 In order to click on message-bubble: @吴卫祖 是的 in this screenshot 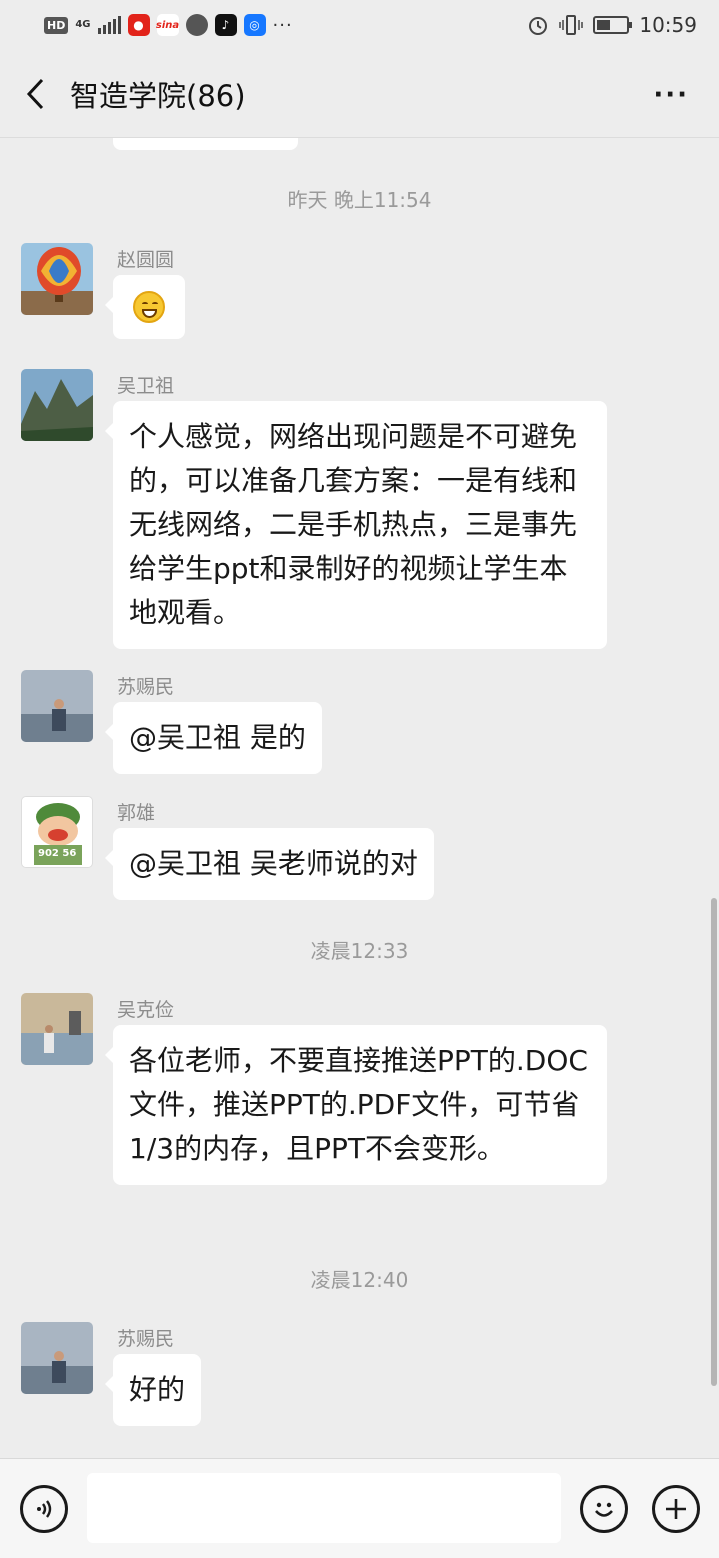, I will do `click(213, 738)`.